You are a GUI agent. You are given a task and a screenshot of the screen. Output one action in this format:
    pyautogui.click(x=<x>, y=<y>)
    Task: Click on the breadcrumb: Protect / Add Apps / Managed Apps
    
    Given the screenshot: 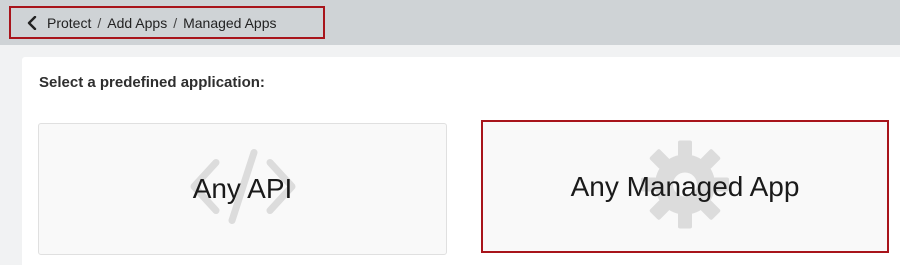 What is the action you would take?
    pyautogui.click(x=167, y=22)
    